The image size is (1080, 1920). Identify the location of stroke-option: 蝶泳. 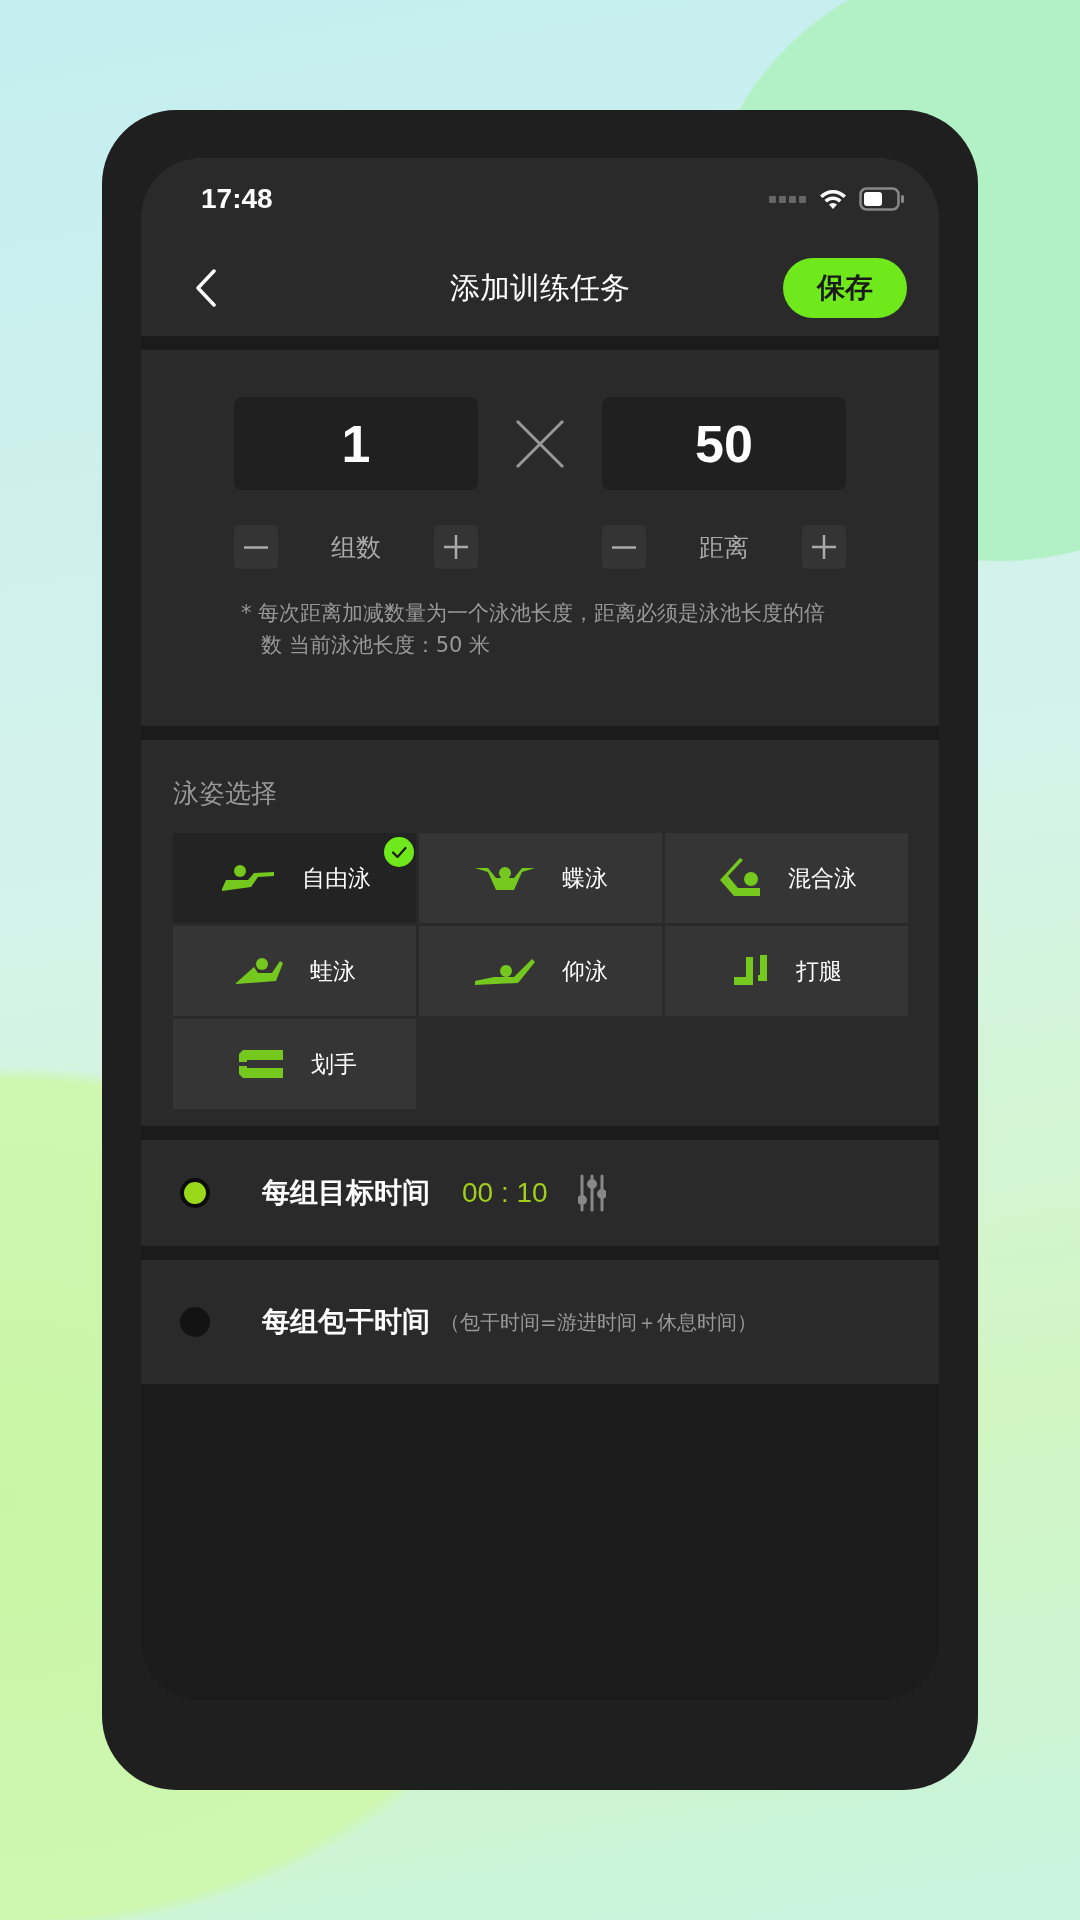
(540, 878).